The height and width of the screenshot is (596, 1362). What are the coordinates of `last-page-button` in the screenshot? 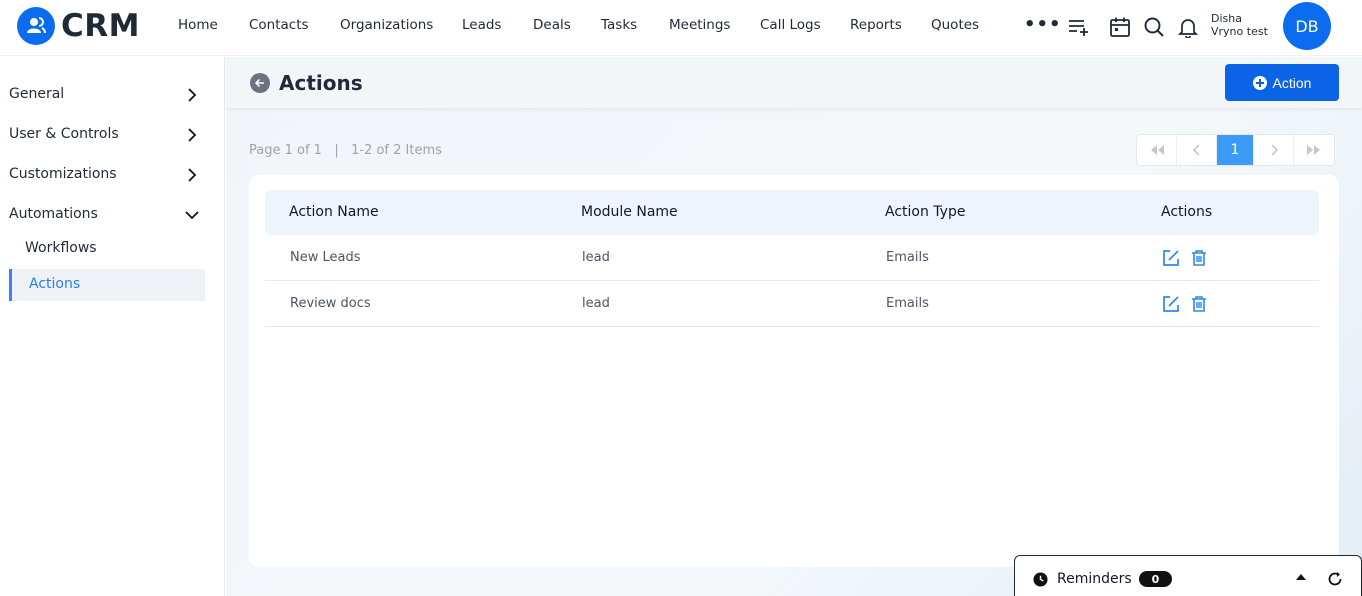 It's located at (1314, 150).